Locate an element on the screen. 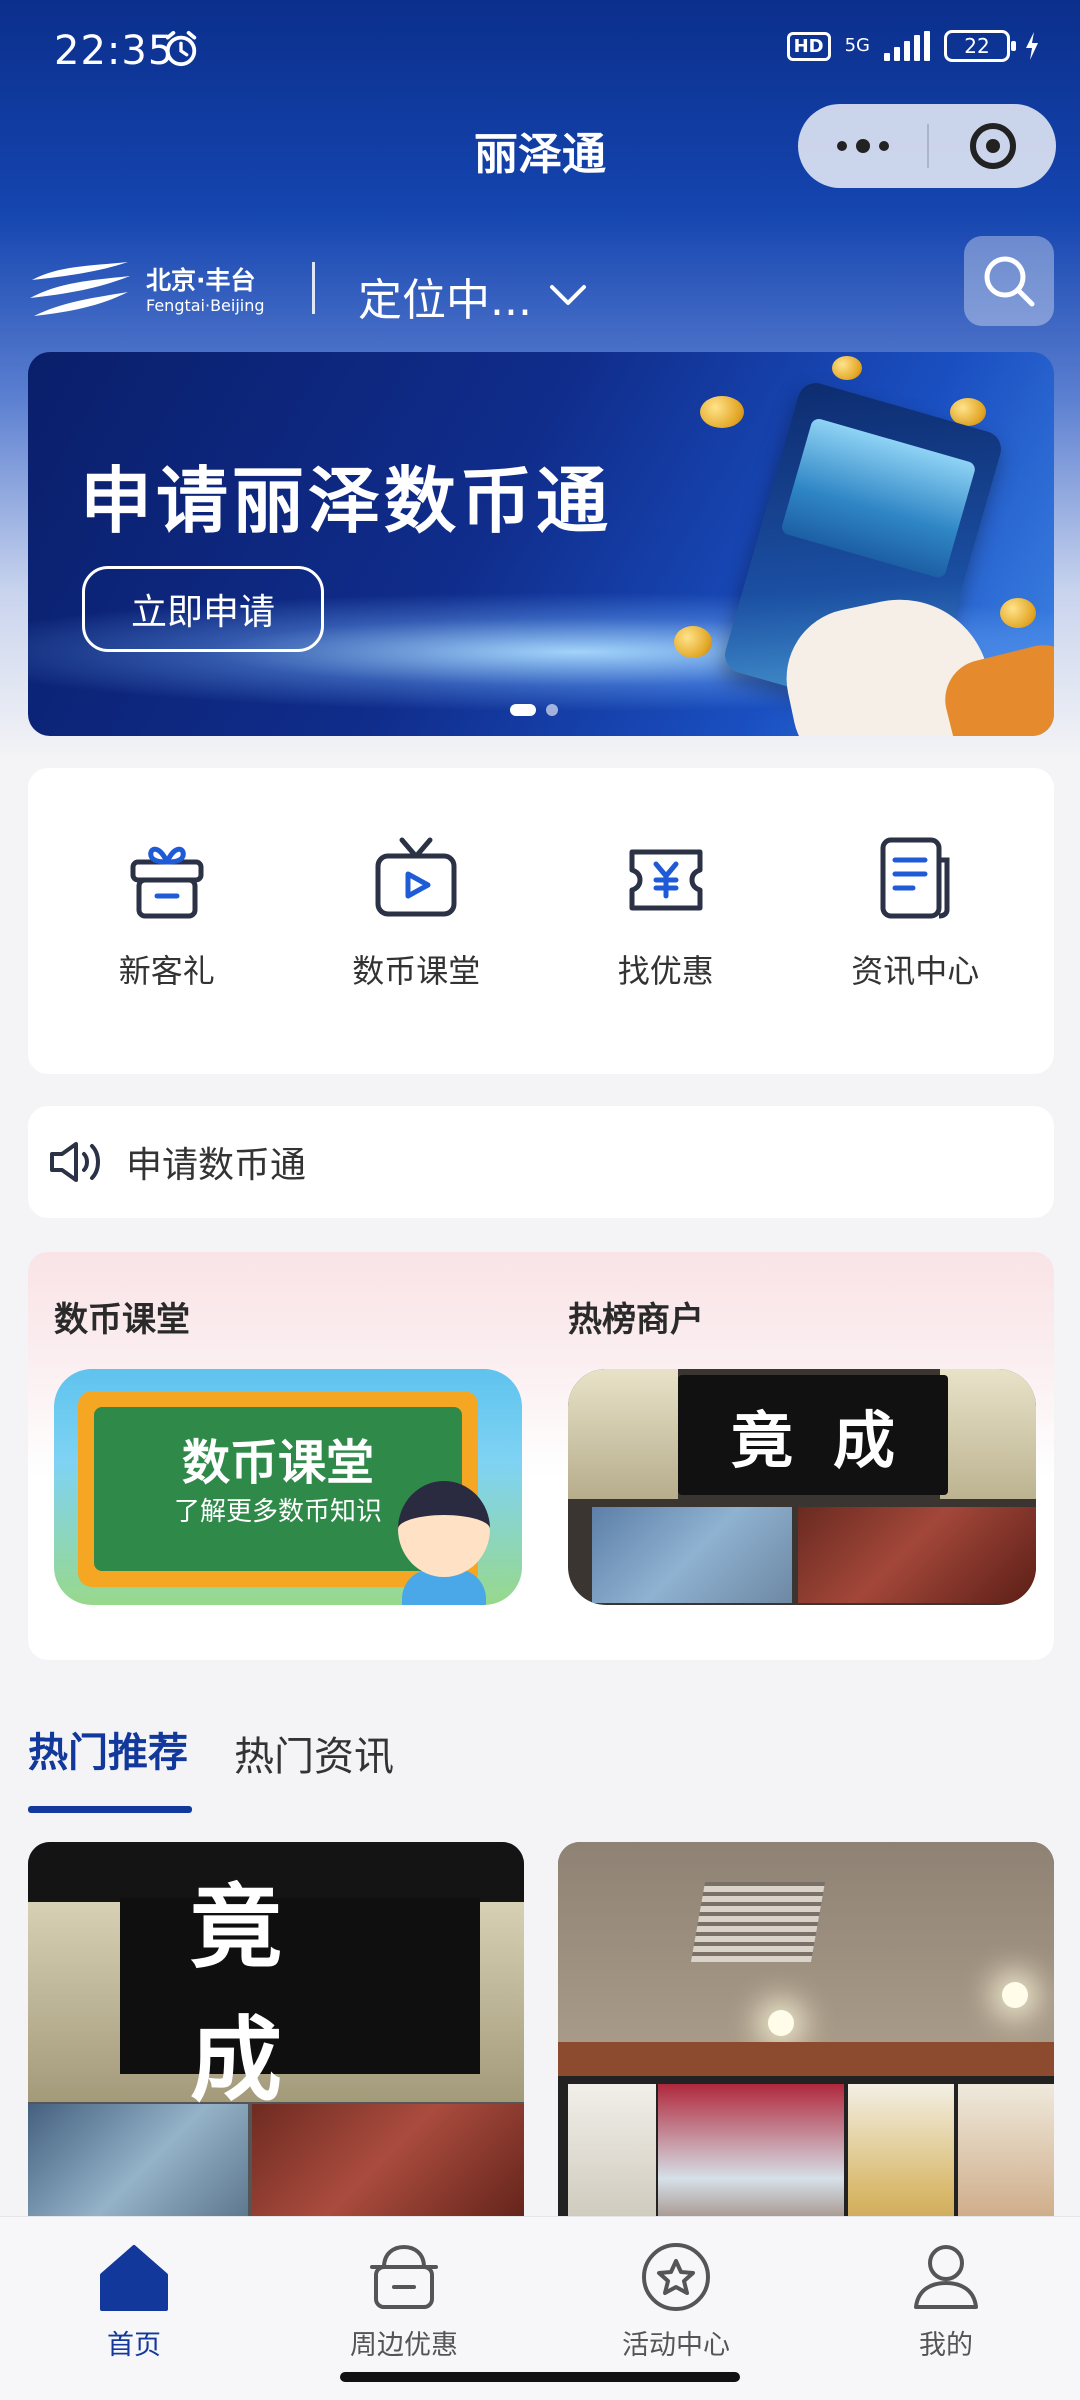 Image resolution: width=1080 pixels, height=2400 pixels. battery-icon: 22 is located at coordinates (980, 46).